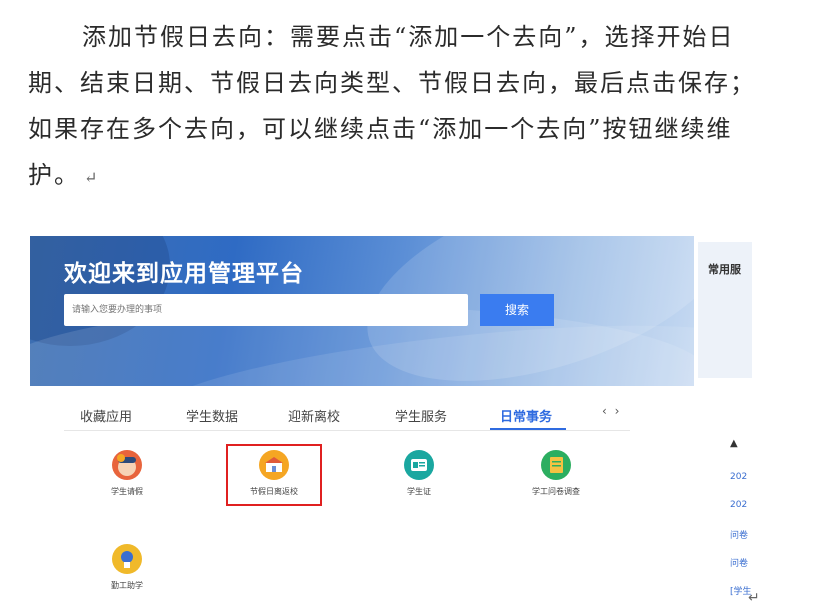 The image size is (822, 612). I want to click on app-questionnaire: 学工问卷调查, so click(556, 473).